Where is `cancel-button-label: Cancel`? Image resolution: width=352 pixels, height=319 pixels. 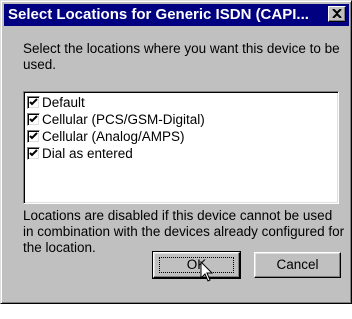
cancel-button-label: Cancel is located at coordinates (297, 264).